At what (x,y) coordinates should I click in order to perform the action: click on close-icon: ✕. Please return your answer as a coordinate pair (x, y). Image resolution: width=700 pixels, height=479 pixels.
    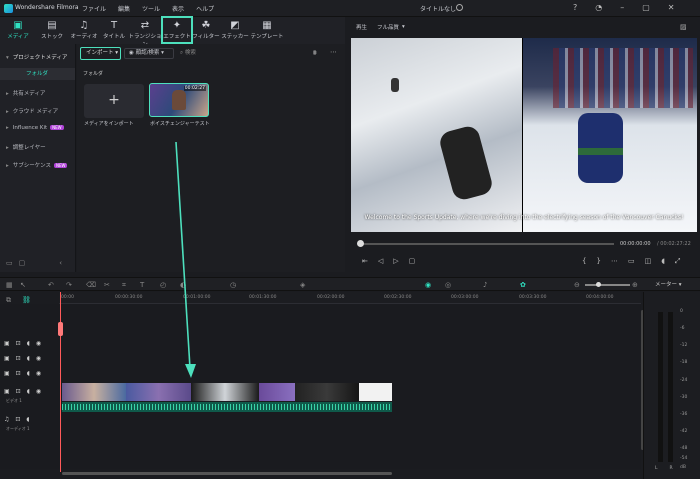
    Looking at the image, I should click on (671, 7).